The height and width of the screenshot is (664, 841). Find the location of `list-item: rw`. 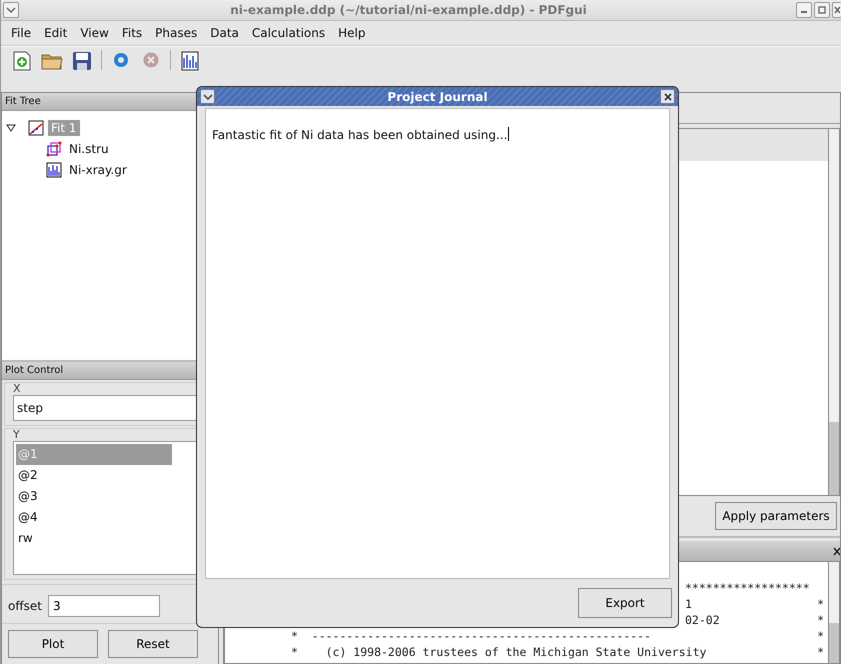

list-item: rw is located at coordinates (94, 538).